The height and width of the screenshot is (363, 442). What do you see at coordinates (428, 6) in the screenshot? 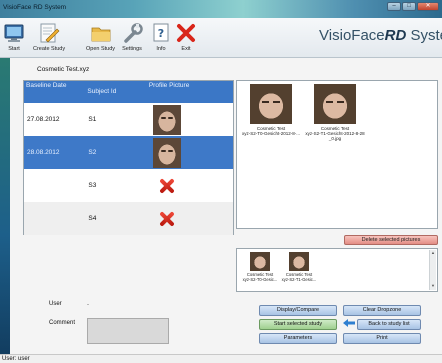
I see `close-button: ✕` at bounding box center [428, 6].